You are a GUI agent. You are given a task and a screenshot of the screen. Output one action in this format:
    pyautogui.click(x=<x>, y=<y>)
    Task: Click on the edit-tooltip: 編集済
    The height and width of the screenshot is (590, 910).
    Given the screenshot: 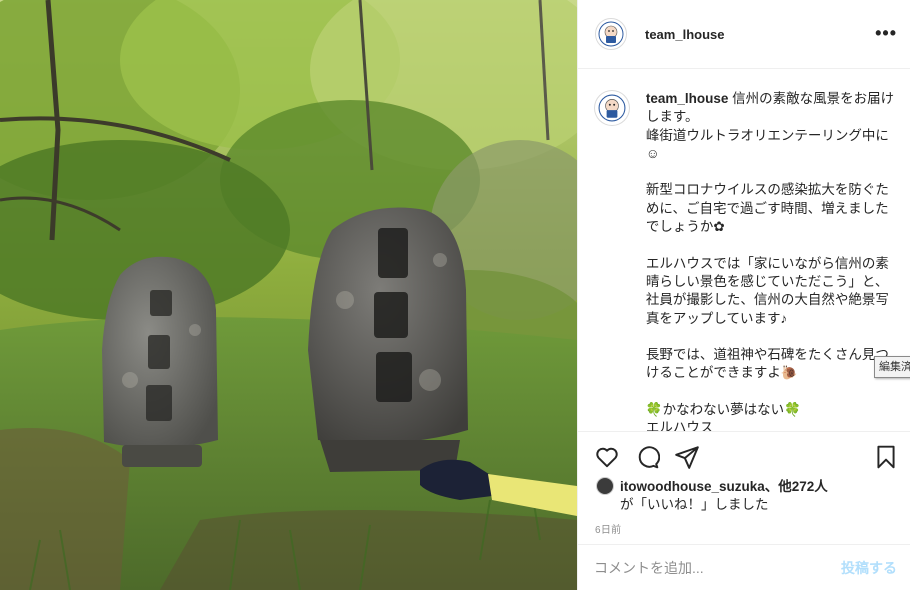 What is the action you would take?
    pyautogui.click(x=892, y=367)
    